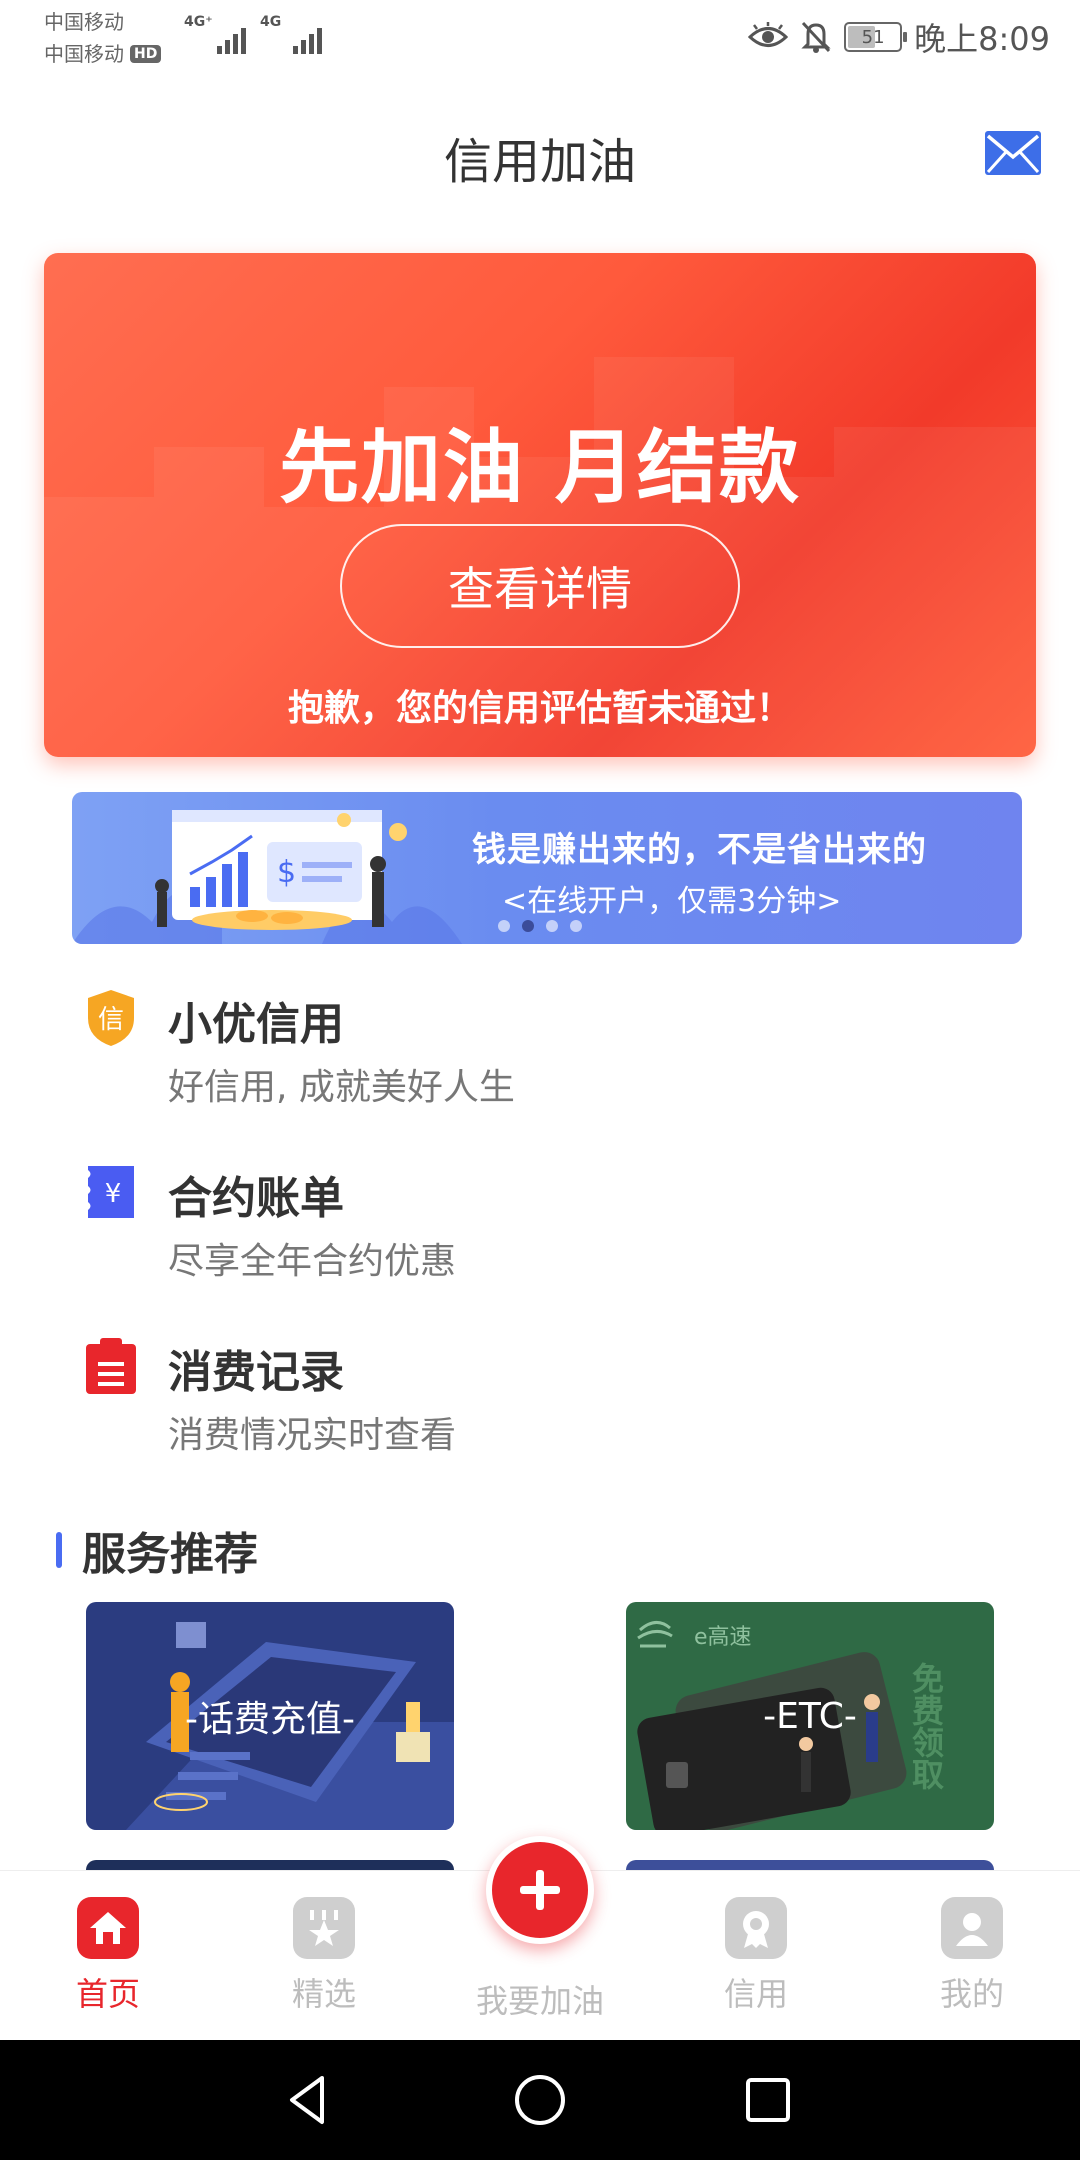  Describe the element at coordinates (323, 1994) in the screenshot. I see `tab-label: 精选` at that location.